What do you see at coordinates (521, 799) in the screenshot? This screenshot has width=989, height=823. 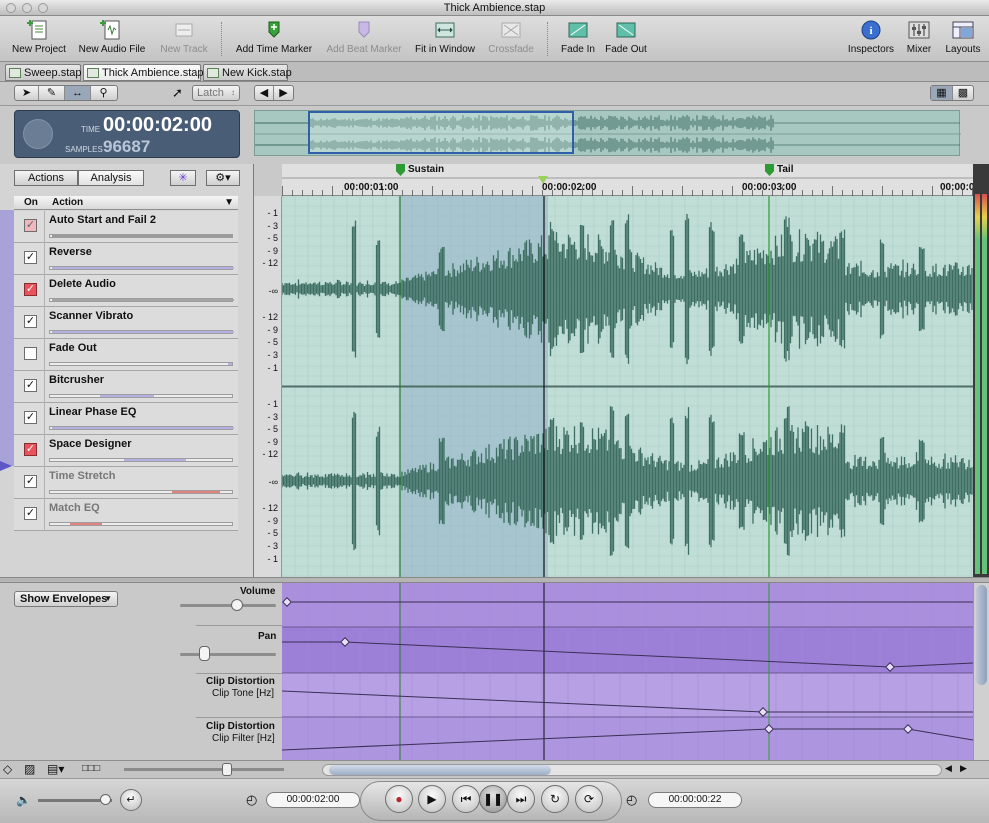 I see `forward-button: ⏭` at bounding box center [521, 799].